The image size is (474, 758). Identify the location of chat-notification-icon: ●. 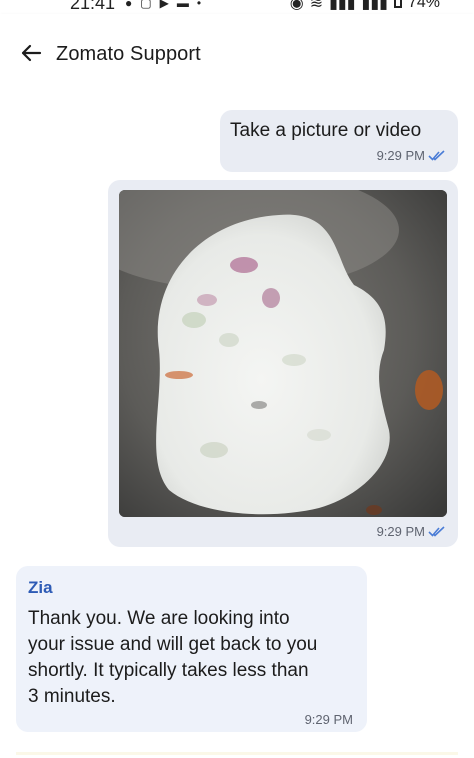
(129, 5).